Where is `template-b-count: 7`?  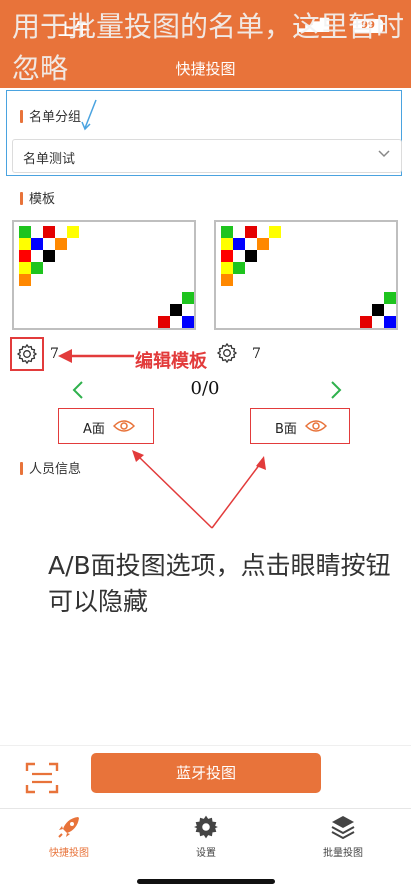 template-b-count: 7 is located at coordinates (256, 354).